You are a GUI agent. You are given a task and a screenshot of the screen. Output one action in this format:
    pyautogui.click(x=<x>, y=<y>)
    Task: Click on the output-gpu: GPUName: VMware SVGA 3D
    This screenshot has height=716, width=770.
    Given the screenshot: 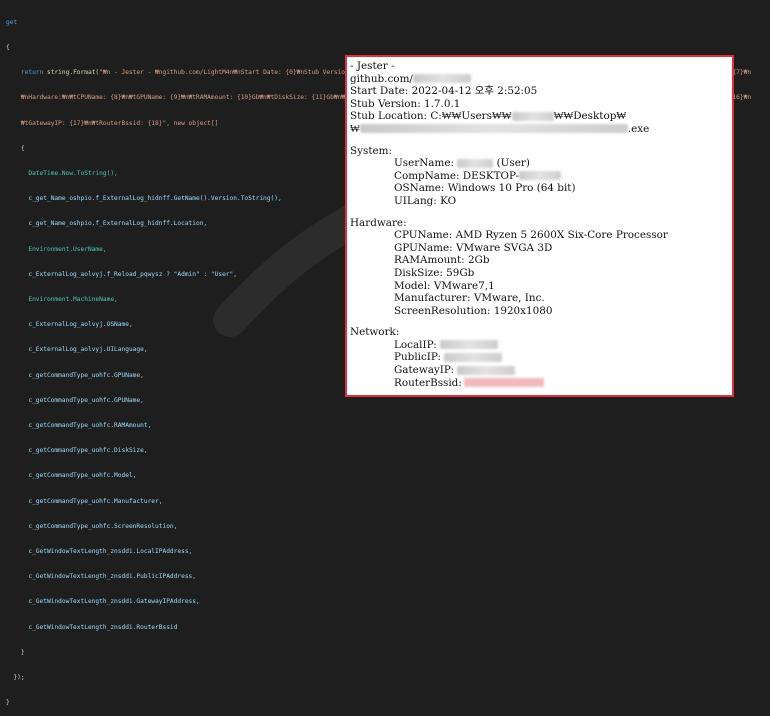 What is the action you would take?
    pyautogui.click(x=473, y=247)
    